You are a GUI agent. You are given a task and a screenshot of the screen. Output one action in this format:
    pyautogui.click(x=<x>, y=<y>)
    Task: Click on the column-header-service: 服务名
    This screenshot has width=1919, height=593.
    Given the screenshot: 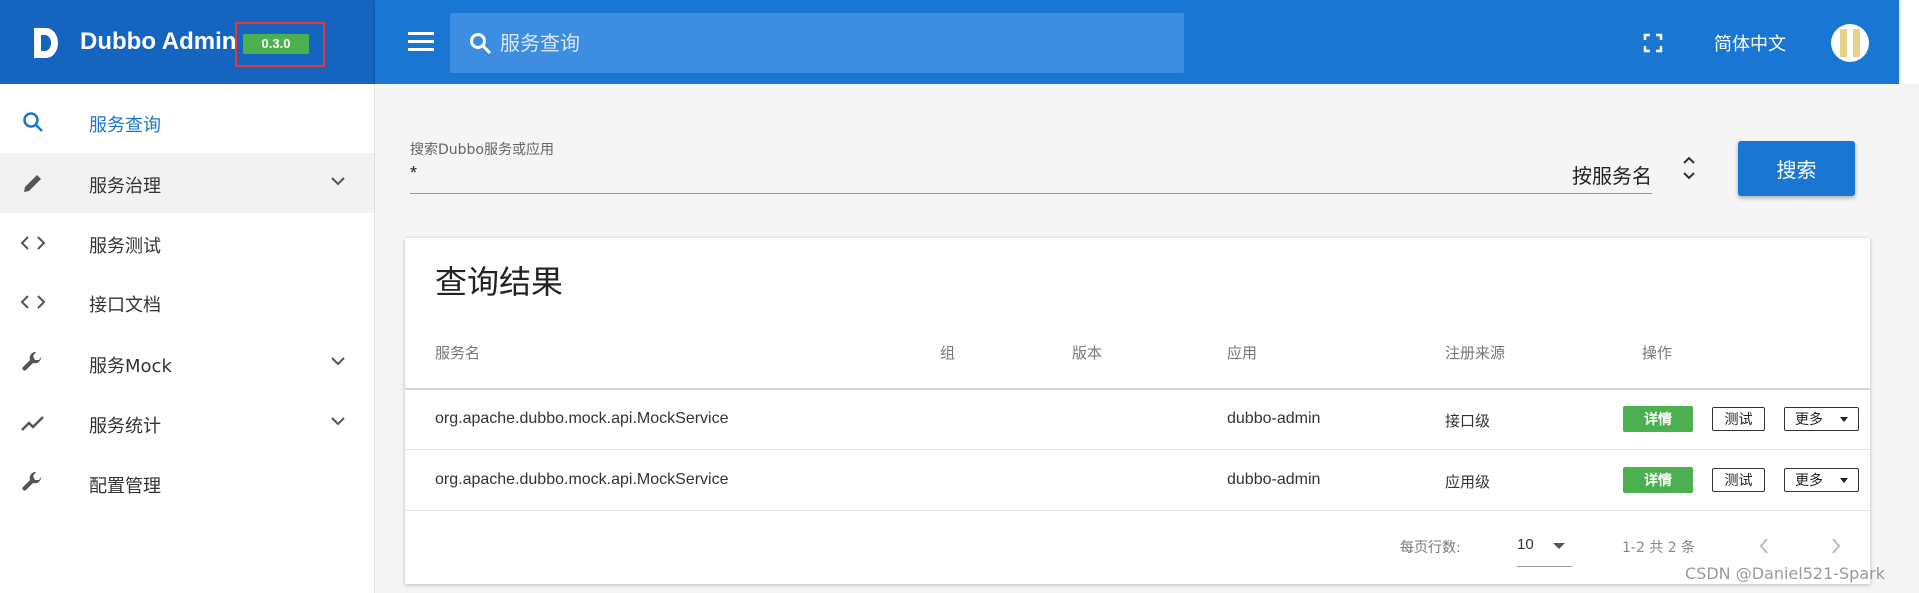 What is the action you would take?
    pyautogui.click(x=457, y=352)
    